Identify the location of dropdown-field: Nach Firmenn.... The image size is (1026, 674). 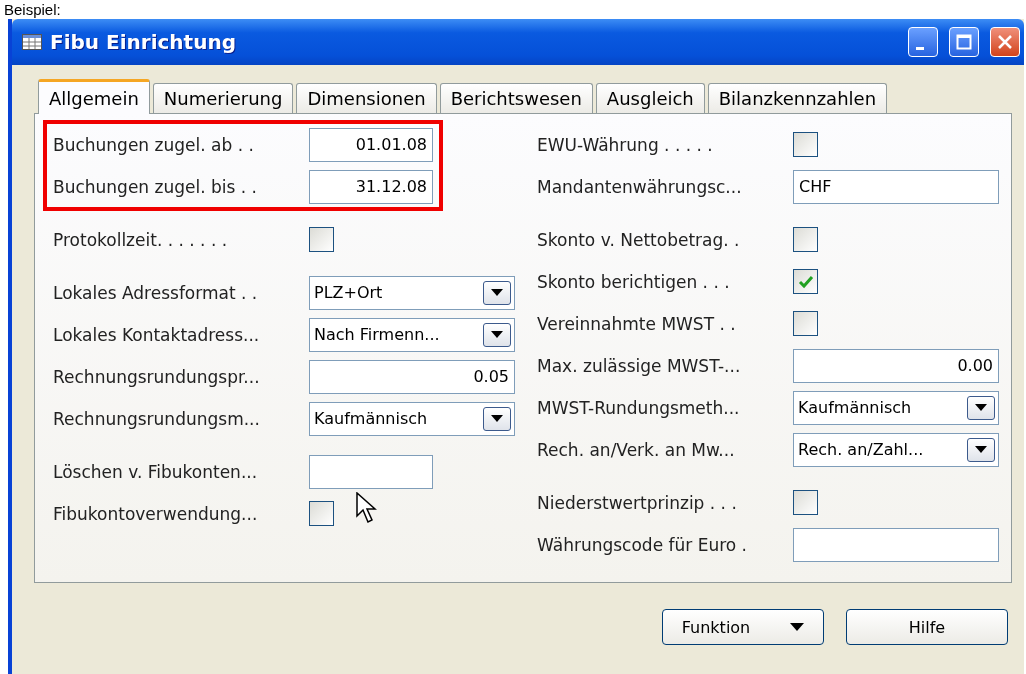
(412, 334).